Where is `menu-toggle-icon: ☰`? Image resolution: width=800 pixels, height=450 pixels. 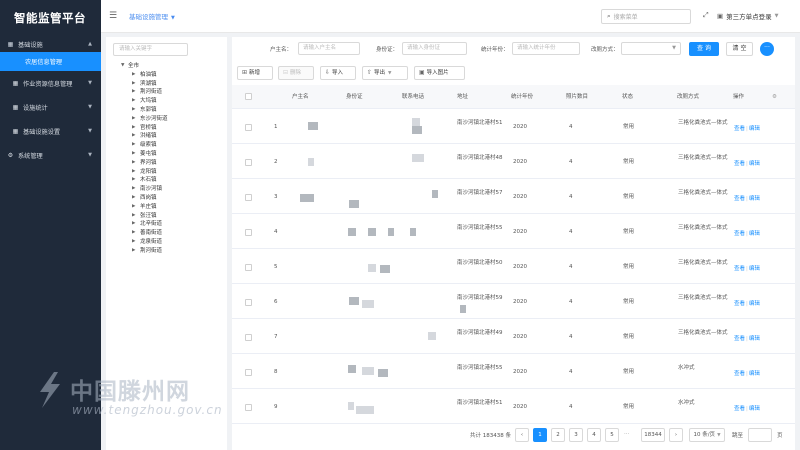
menu-toggle-icon: ☰ is located at coordinates (114, 16).